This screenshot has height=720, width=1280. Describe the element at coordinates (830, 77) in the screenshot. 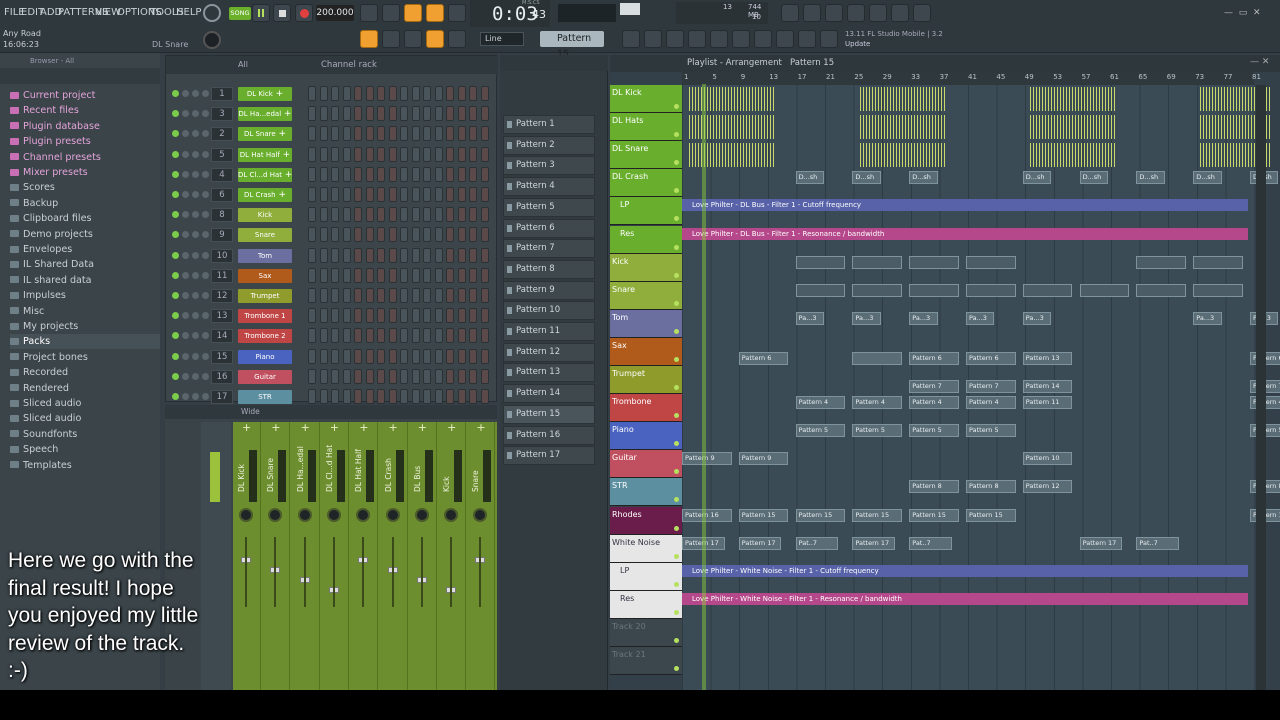

I see `ruler-bar-number: 21` at that location.